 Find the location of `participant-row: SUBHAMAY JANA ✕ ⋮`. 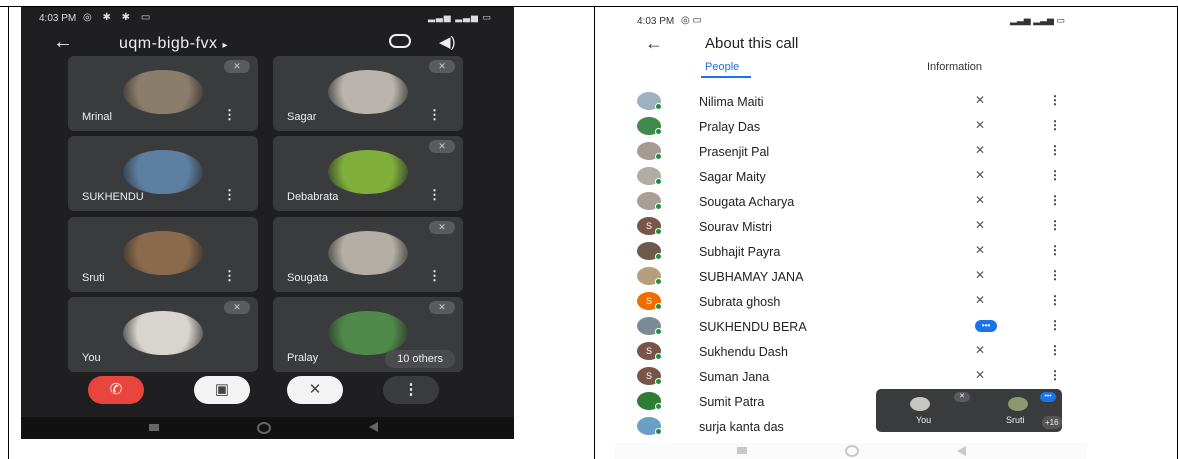

participant-row: SUBHAMAY JANA ✕ ⋮ is located at coordinates (851, 276).